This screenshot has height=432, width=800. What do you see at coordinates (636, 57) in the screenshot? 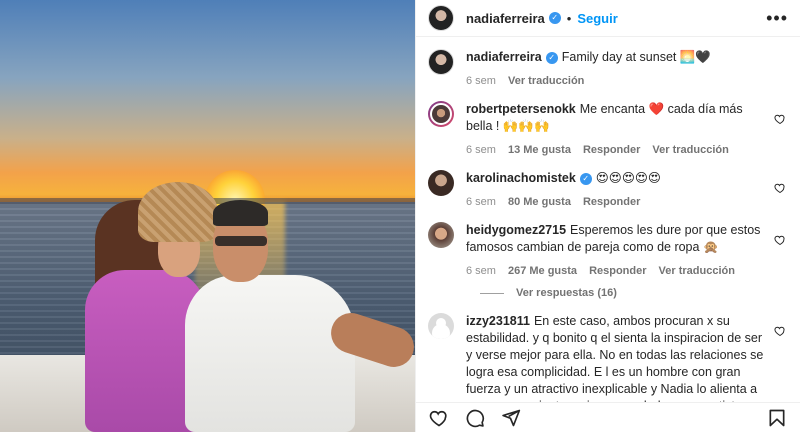
I see `caption-text: Family day at sunset 🌅🖤` at bounding box center [636, 57].